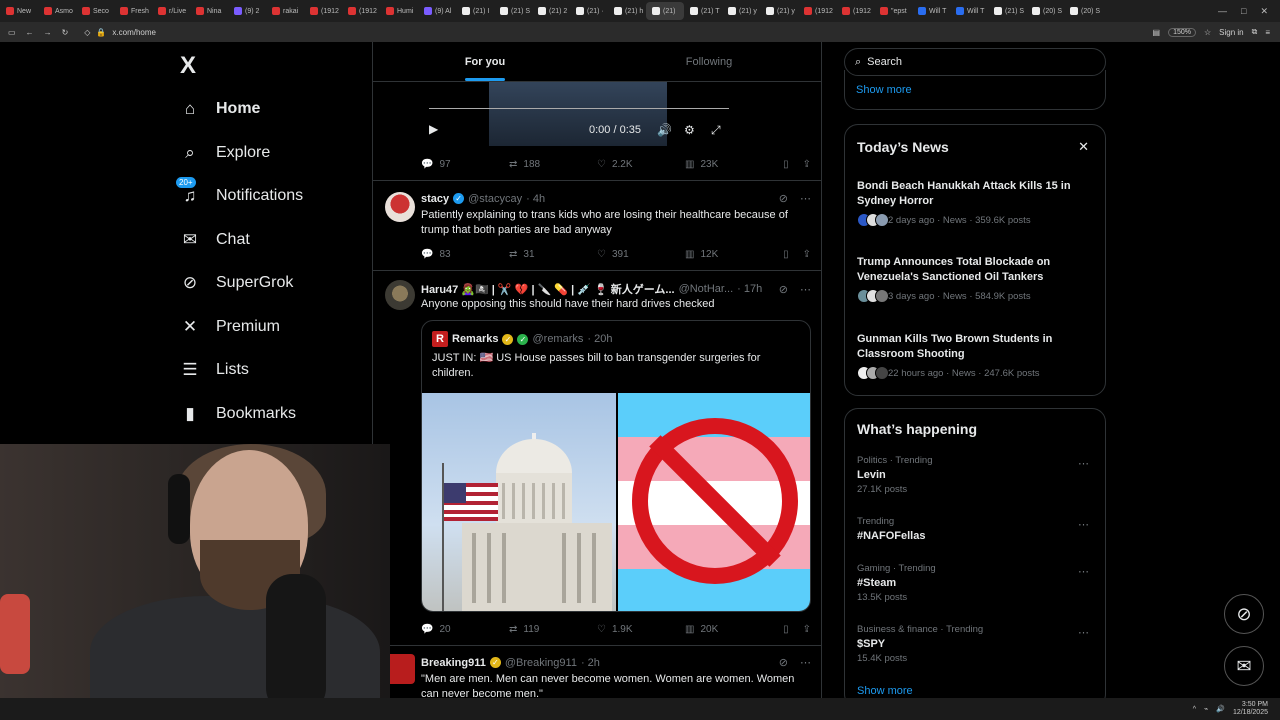 The image size is (1280, 720). Describe the element at coordinates (30, 32) in the screenshot. I see `back-icon: ←` at that location.